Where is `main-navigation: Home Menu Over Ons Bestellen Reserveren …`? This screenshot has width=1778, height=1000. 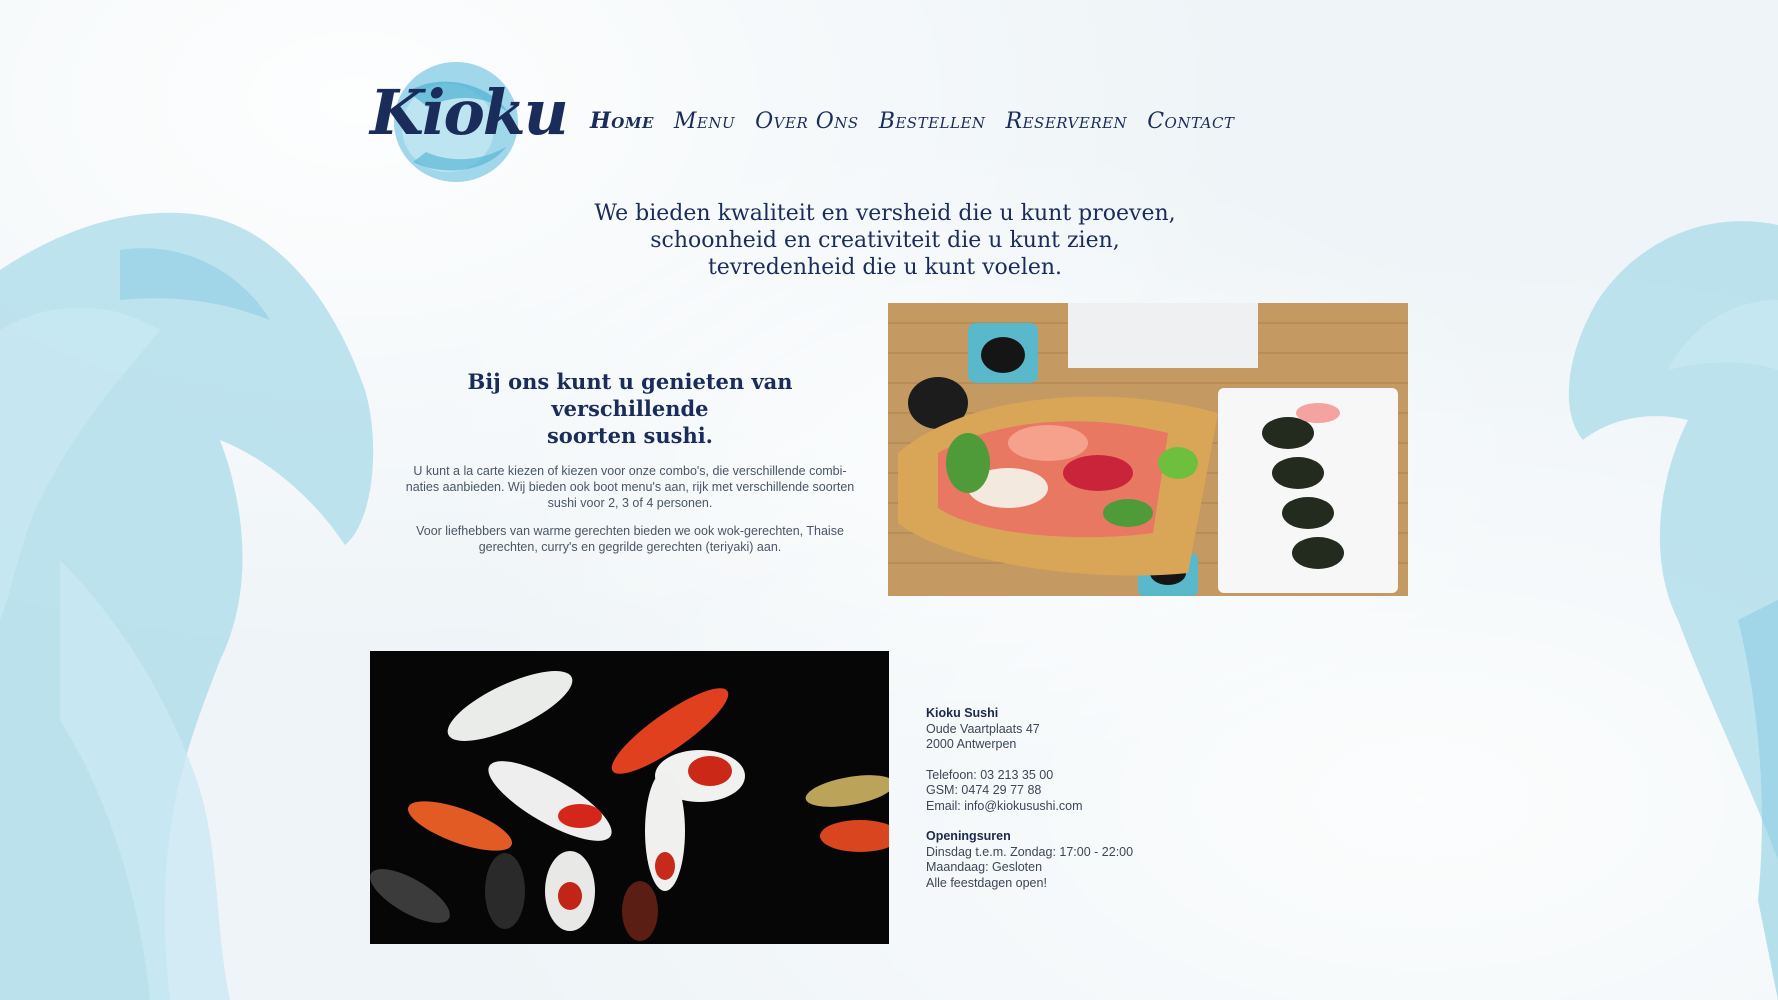
main-navigation: Home Menu Over Ons Bestellen Reserveren … is located at coordinates (912, 121).